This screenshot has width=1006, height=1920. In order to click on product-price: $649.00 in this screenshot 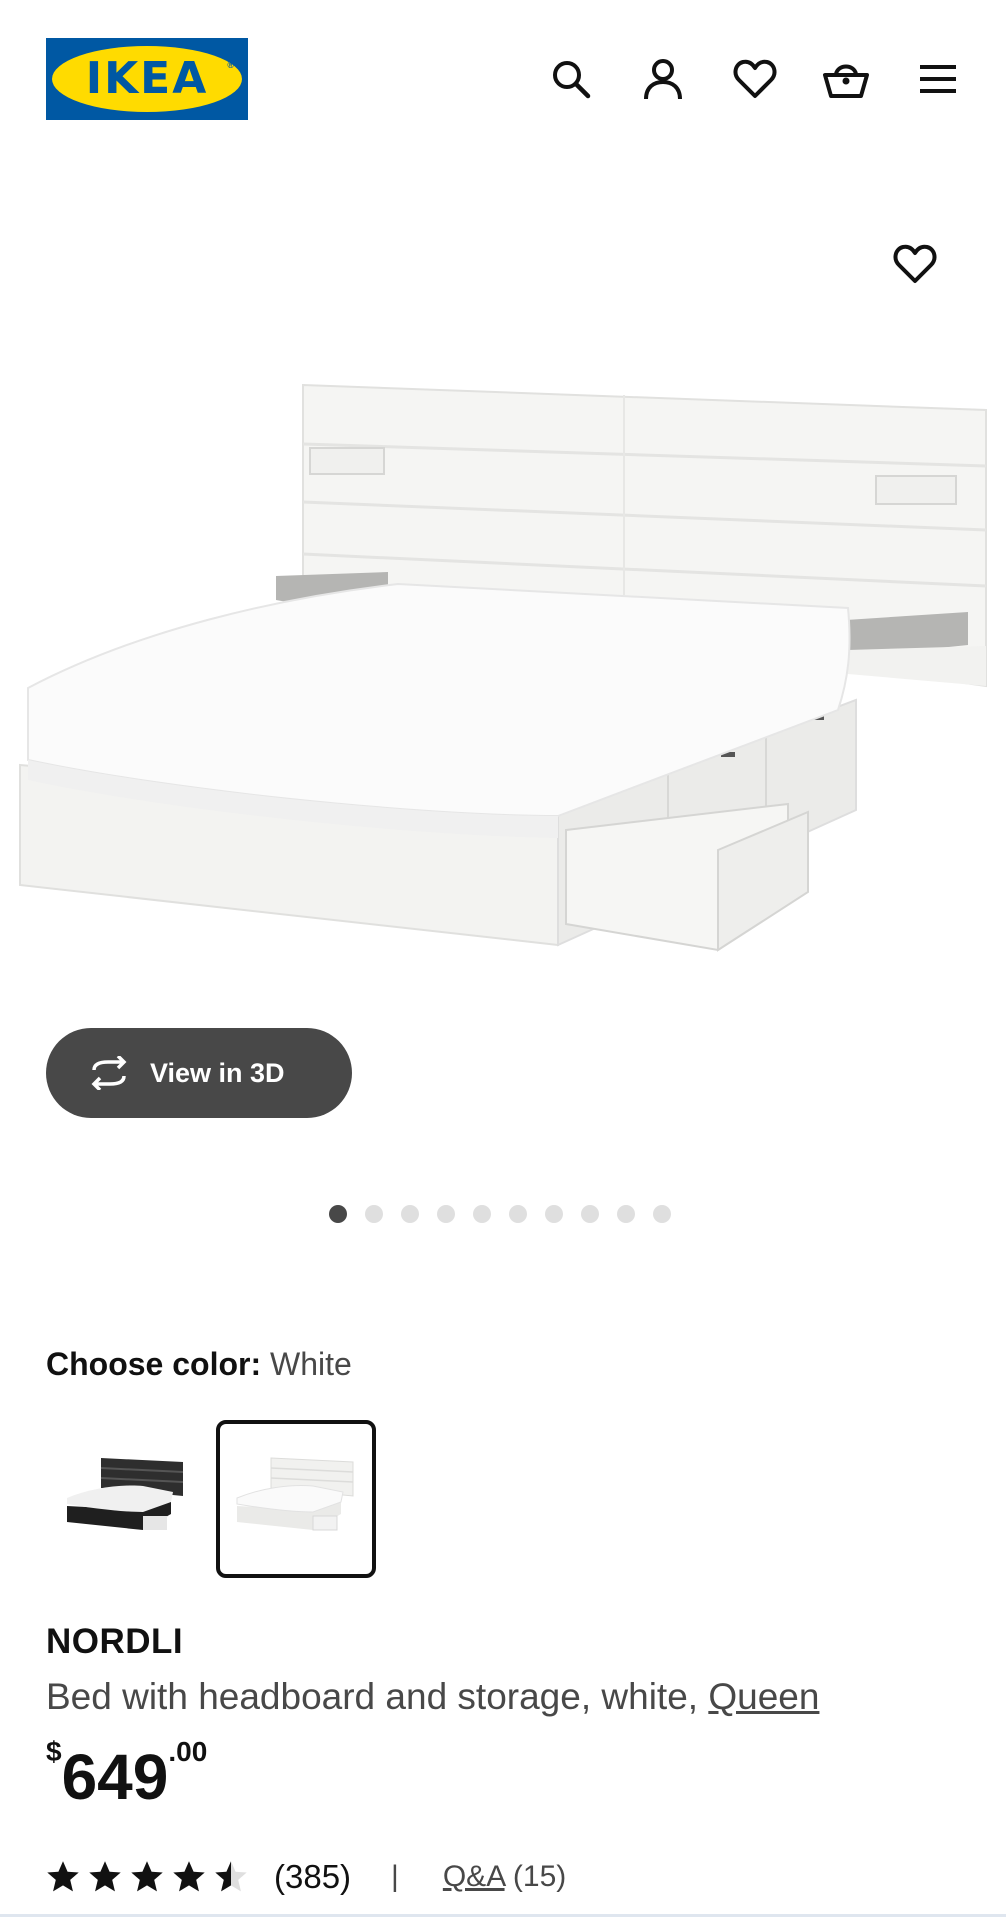, I will do `click(126, 1775)`.